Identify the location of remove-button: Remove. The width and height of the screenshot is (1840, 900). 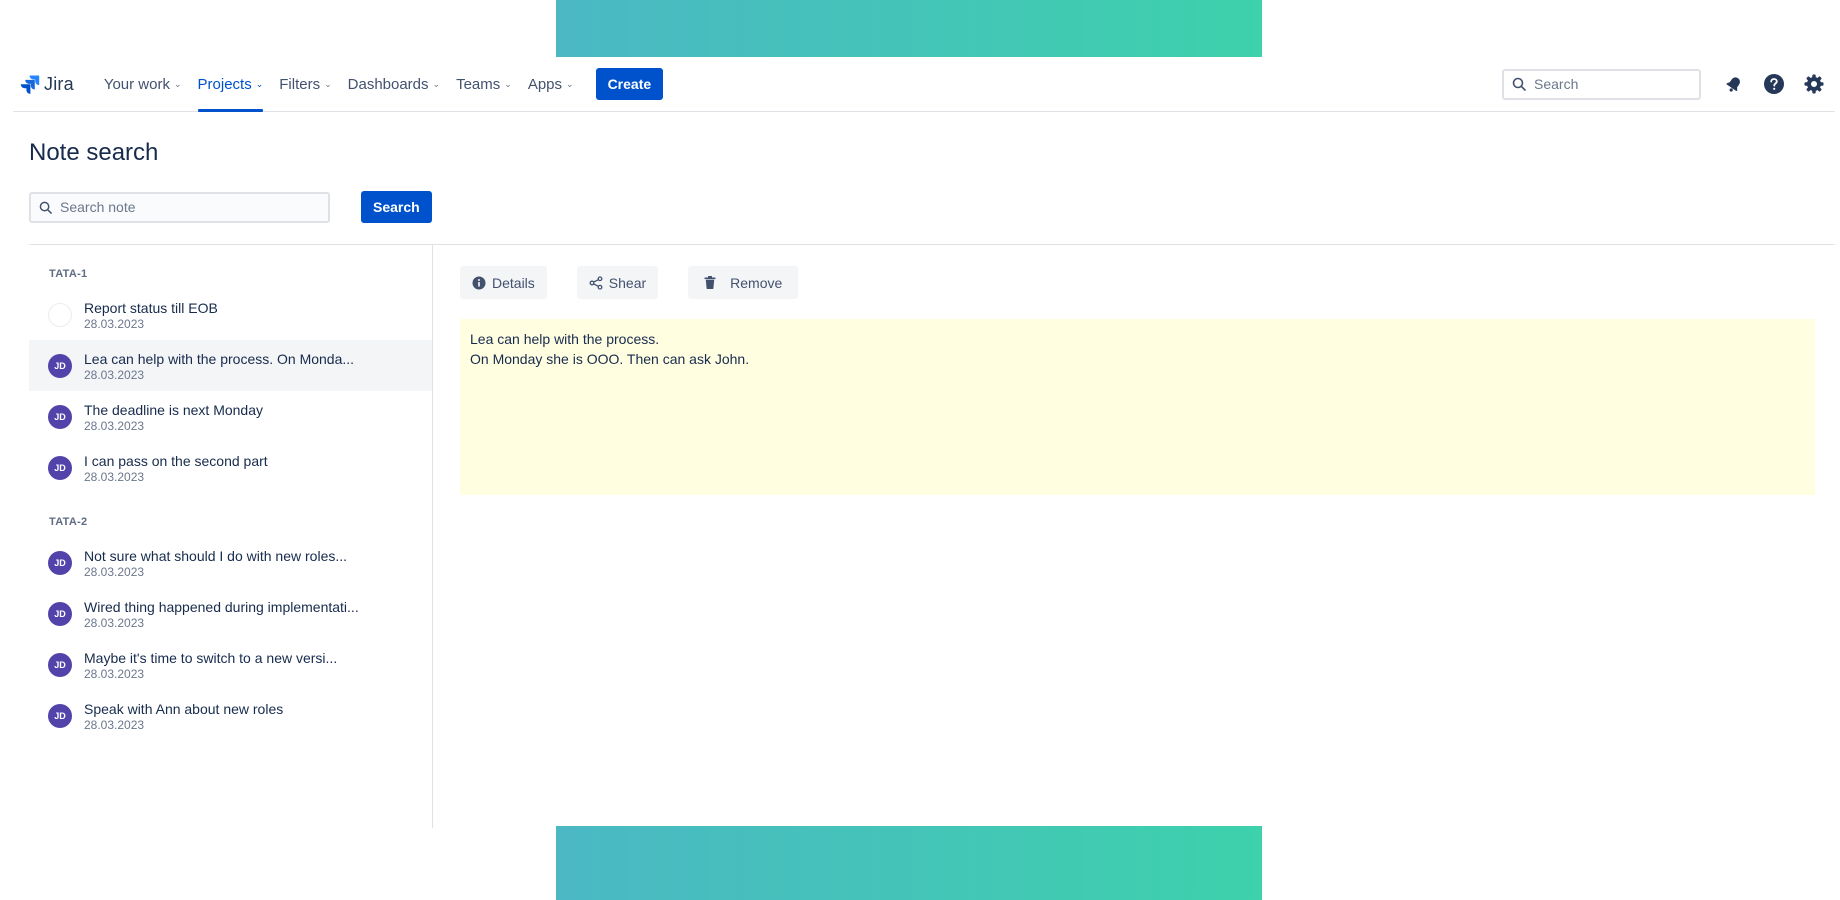
(743, 282).